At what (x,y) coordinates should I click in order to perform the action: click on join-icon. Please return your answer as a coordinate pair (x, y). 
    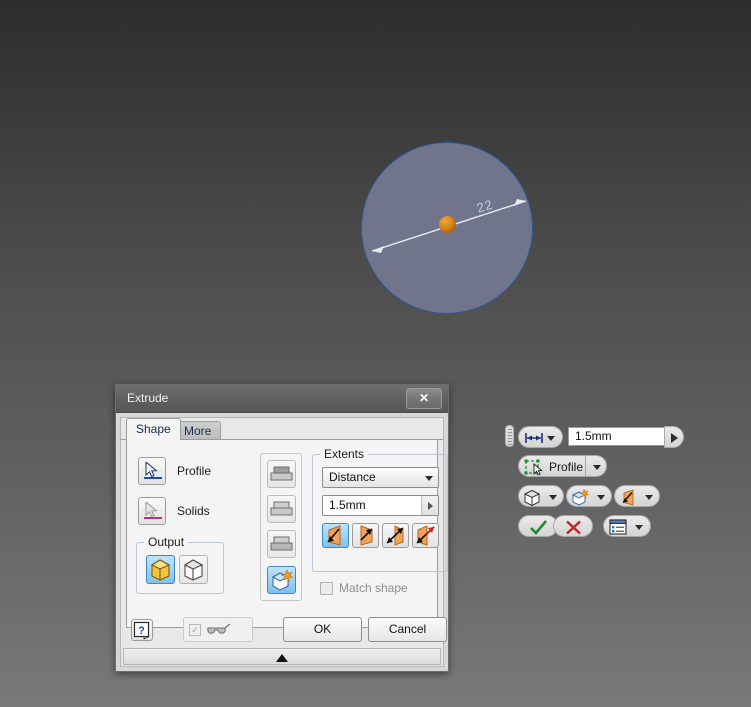
    Looking at the image, I should click on (281, 473).